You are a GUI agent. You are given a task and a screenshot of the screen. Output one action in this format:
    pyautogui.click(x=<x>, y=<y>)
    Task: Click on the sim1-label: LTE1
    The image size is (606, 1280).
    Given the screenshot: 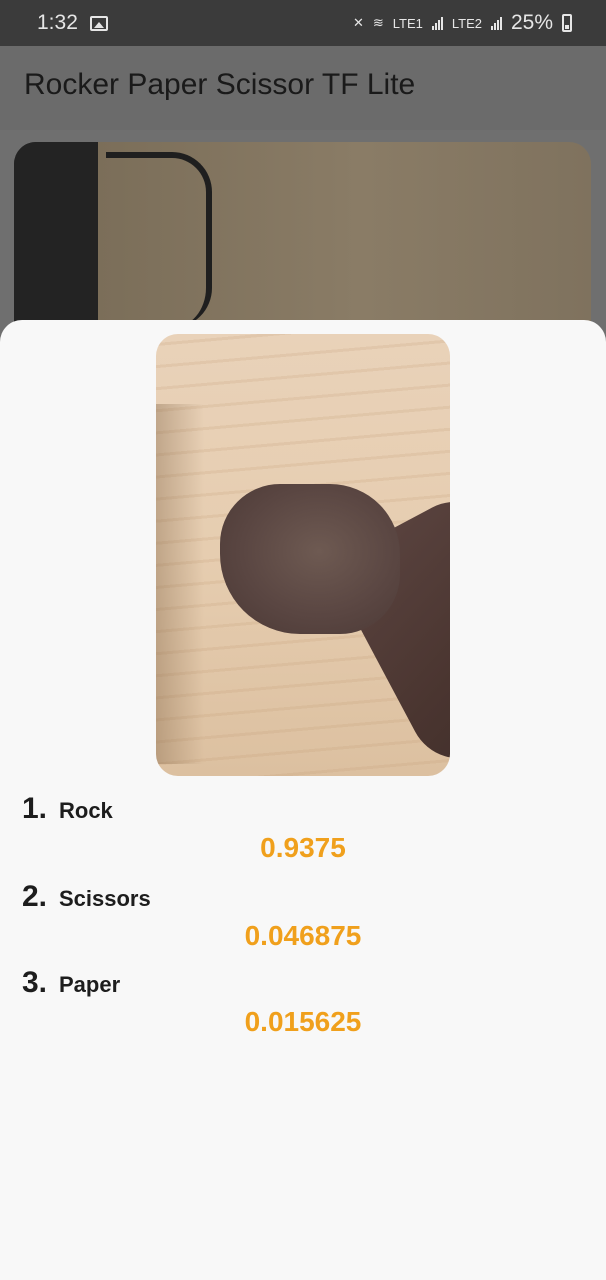 What is the action you would take?
    pyautogui.click(x=407, y=23)
    